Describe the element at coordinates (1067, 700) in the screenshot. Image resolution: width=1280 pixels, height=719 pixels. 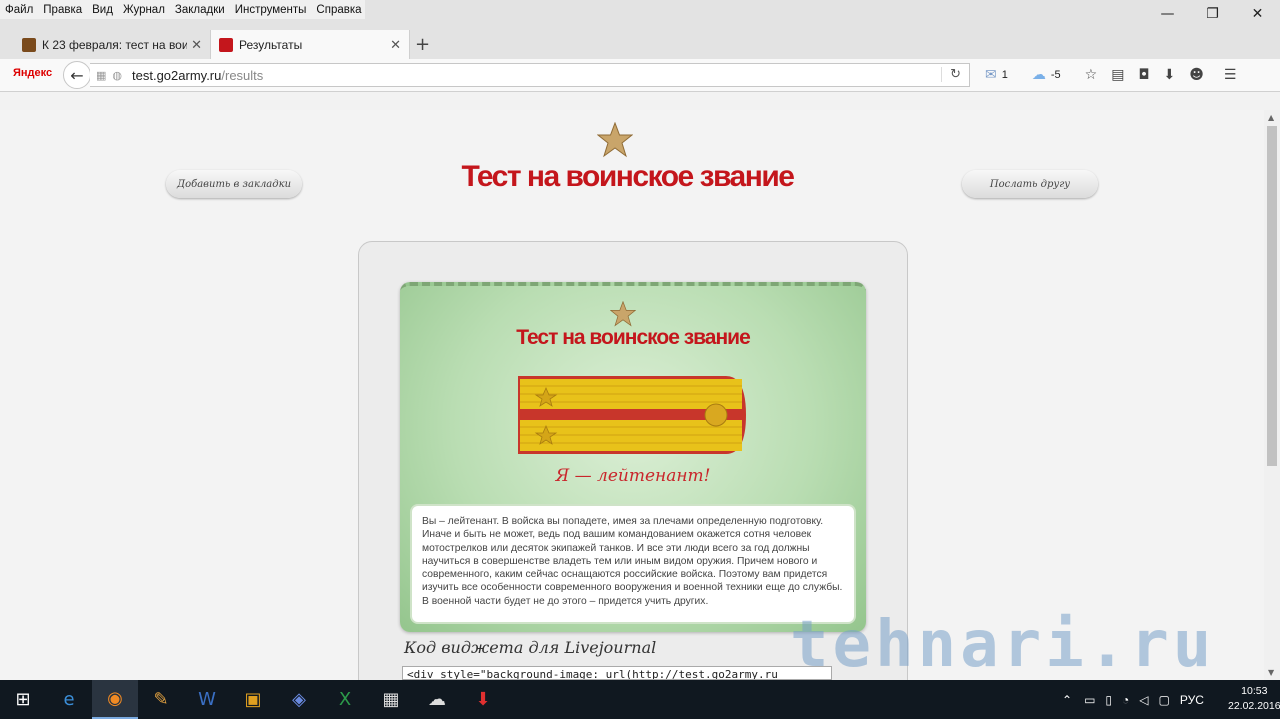
I see `chevron-up-icon: ⌃` at that location.